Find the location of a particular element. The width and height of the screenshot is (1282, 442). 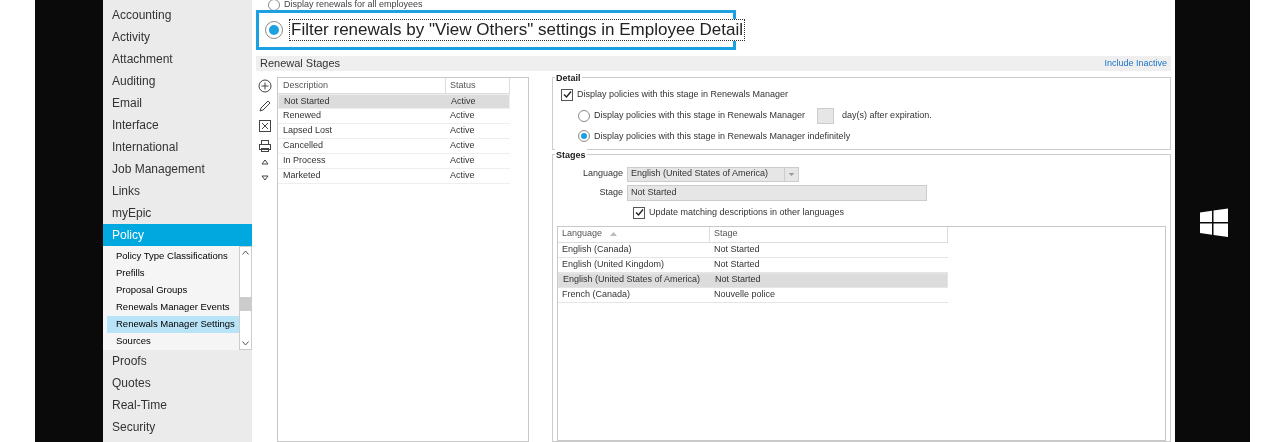

table-row: English (Canada) Not Started is located at coordinates (753, 250).